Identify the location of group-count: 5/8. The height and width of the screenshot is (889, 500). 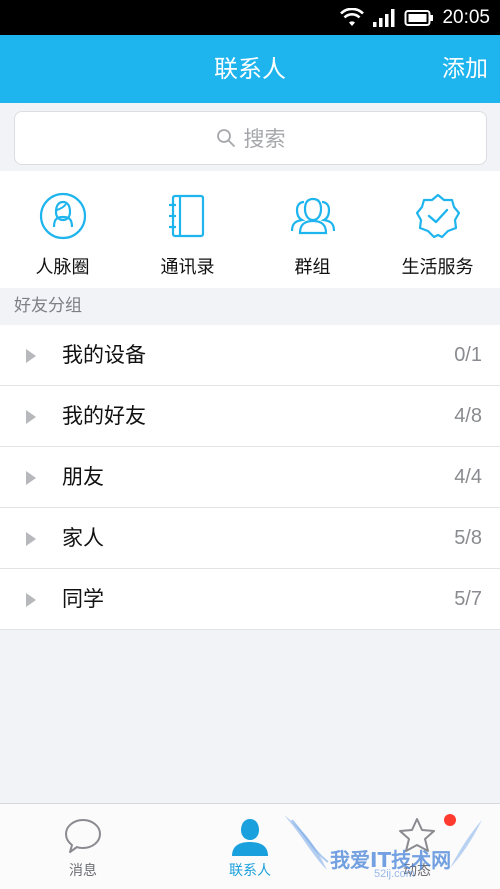
(468, 538).